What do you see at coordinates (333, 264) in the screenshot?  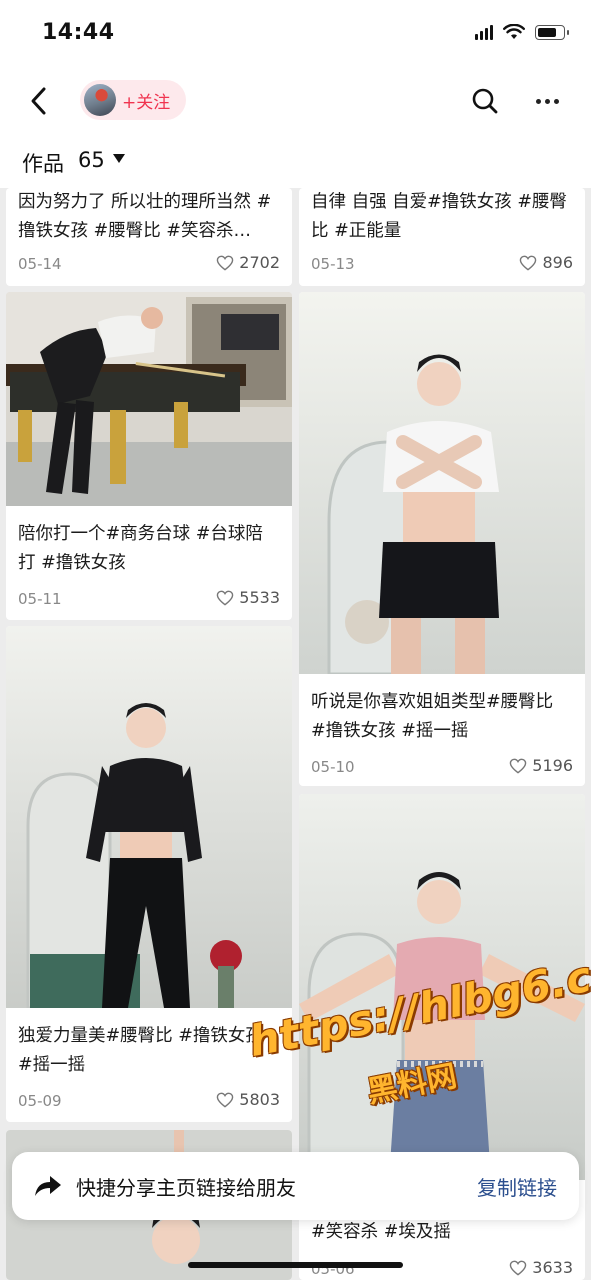 I see `post-date: 05-13` at bounding box center [333, 264].